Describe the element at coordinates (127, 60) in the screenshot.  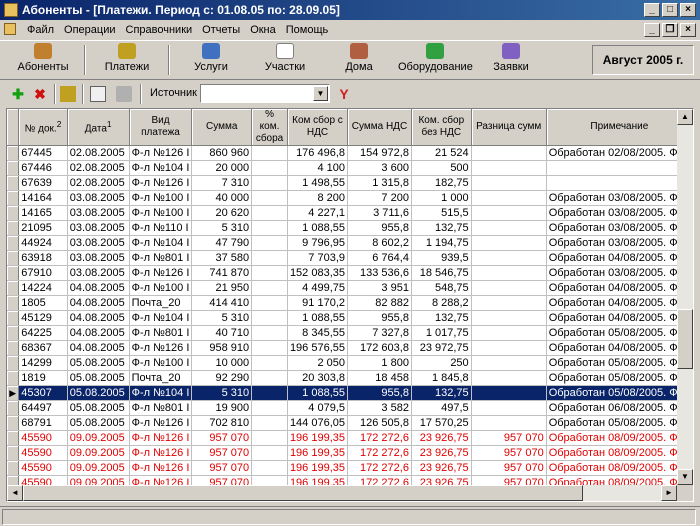
I see `payments-button: Платежи` at that location.